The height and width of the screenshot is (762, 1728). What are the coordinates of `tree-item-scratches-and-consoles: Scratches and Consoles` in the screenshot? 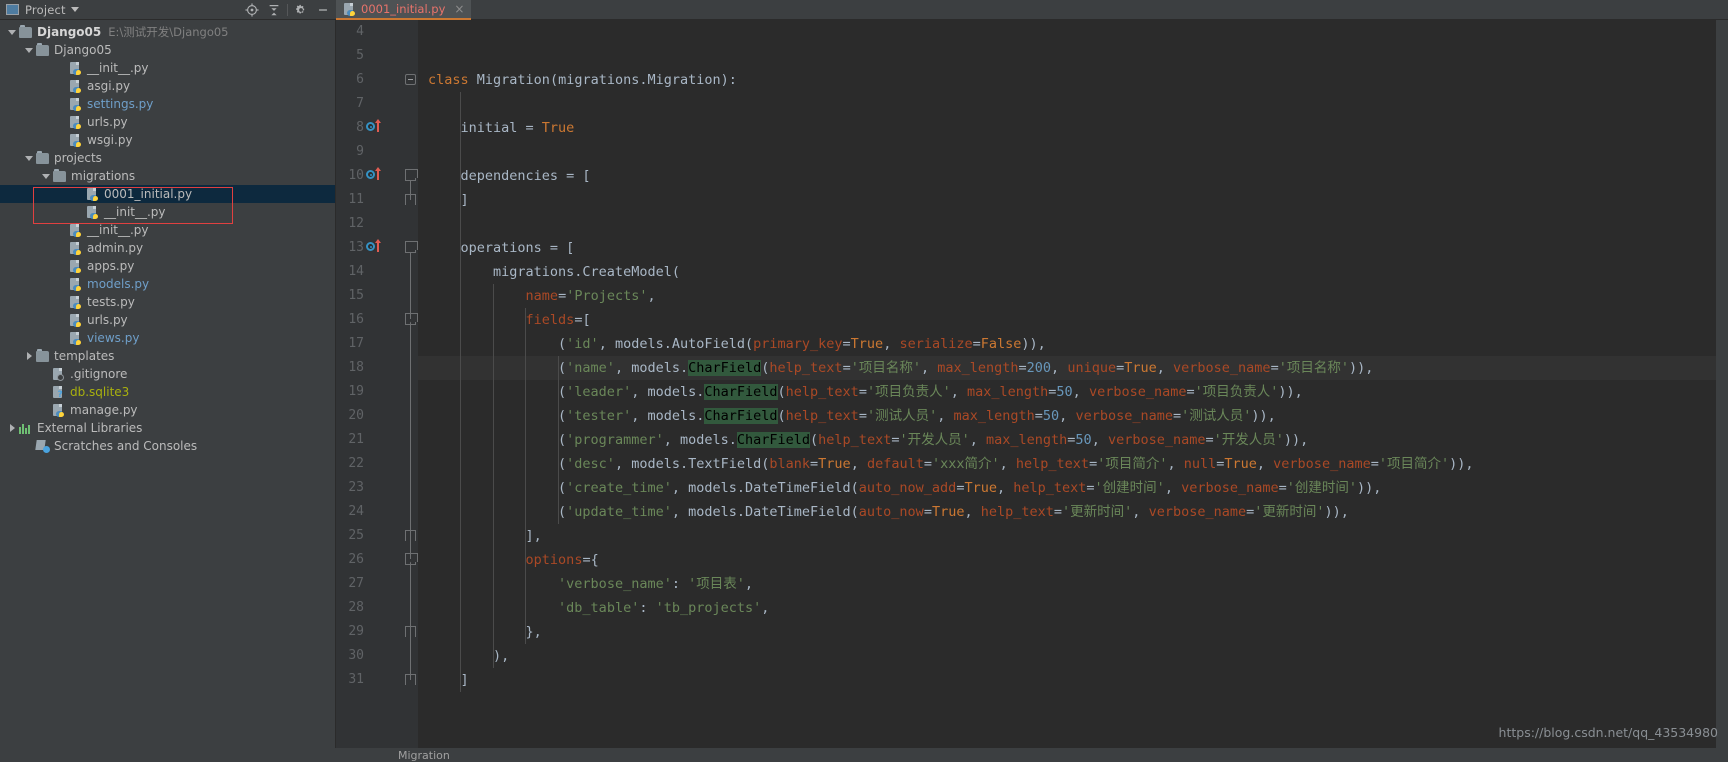 It's located at (167, 446).